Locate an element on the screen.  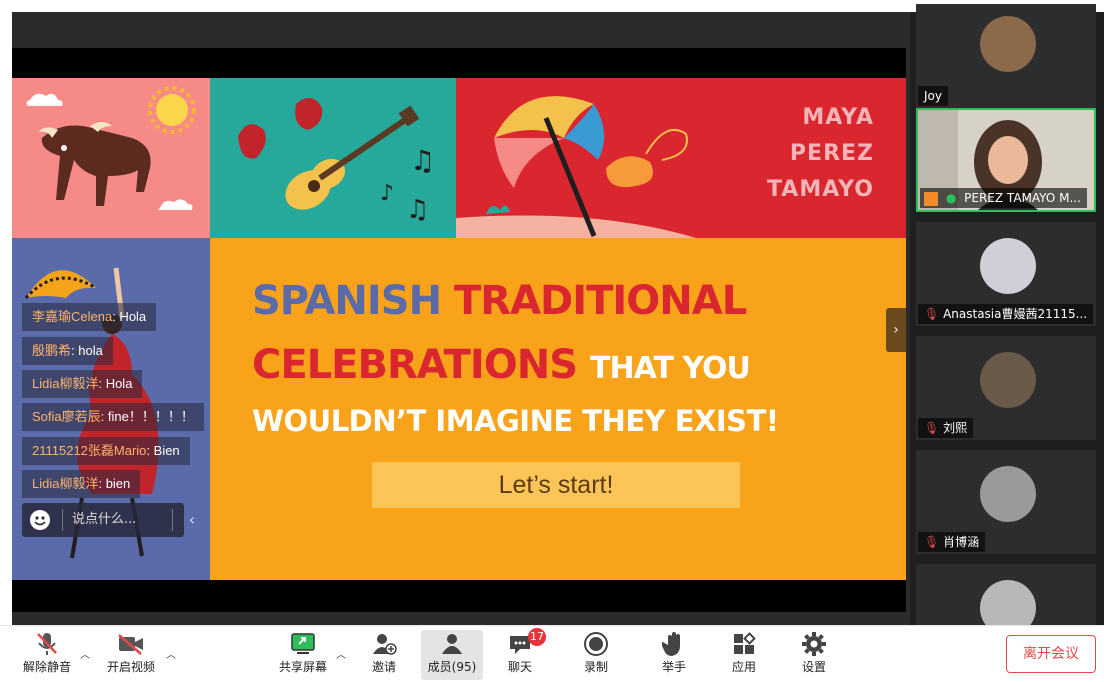
host-icon is located at coordinates (931, 198).